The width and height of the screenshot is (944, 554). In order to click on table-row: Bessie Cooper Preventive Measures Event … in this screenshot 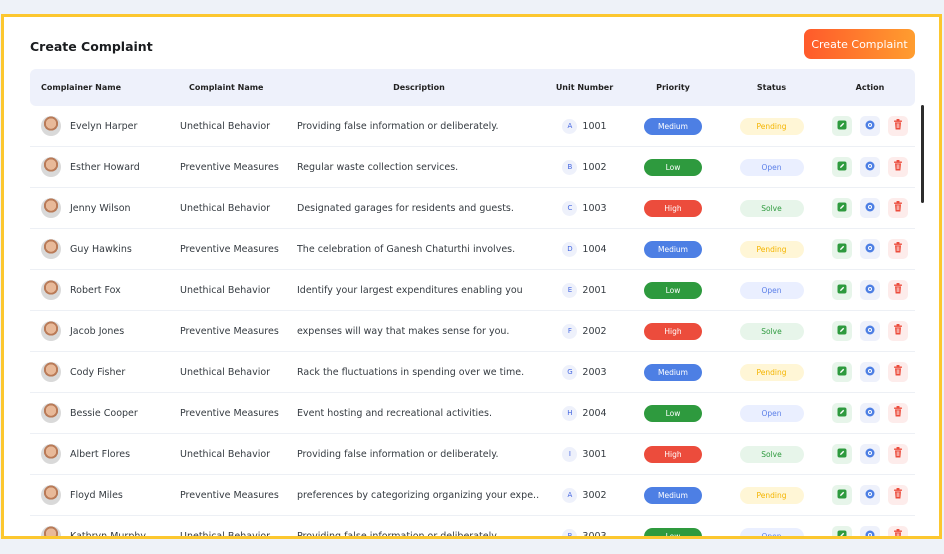, I will do `click(472, 413)`.